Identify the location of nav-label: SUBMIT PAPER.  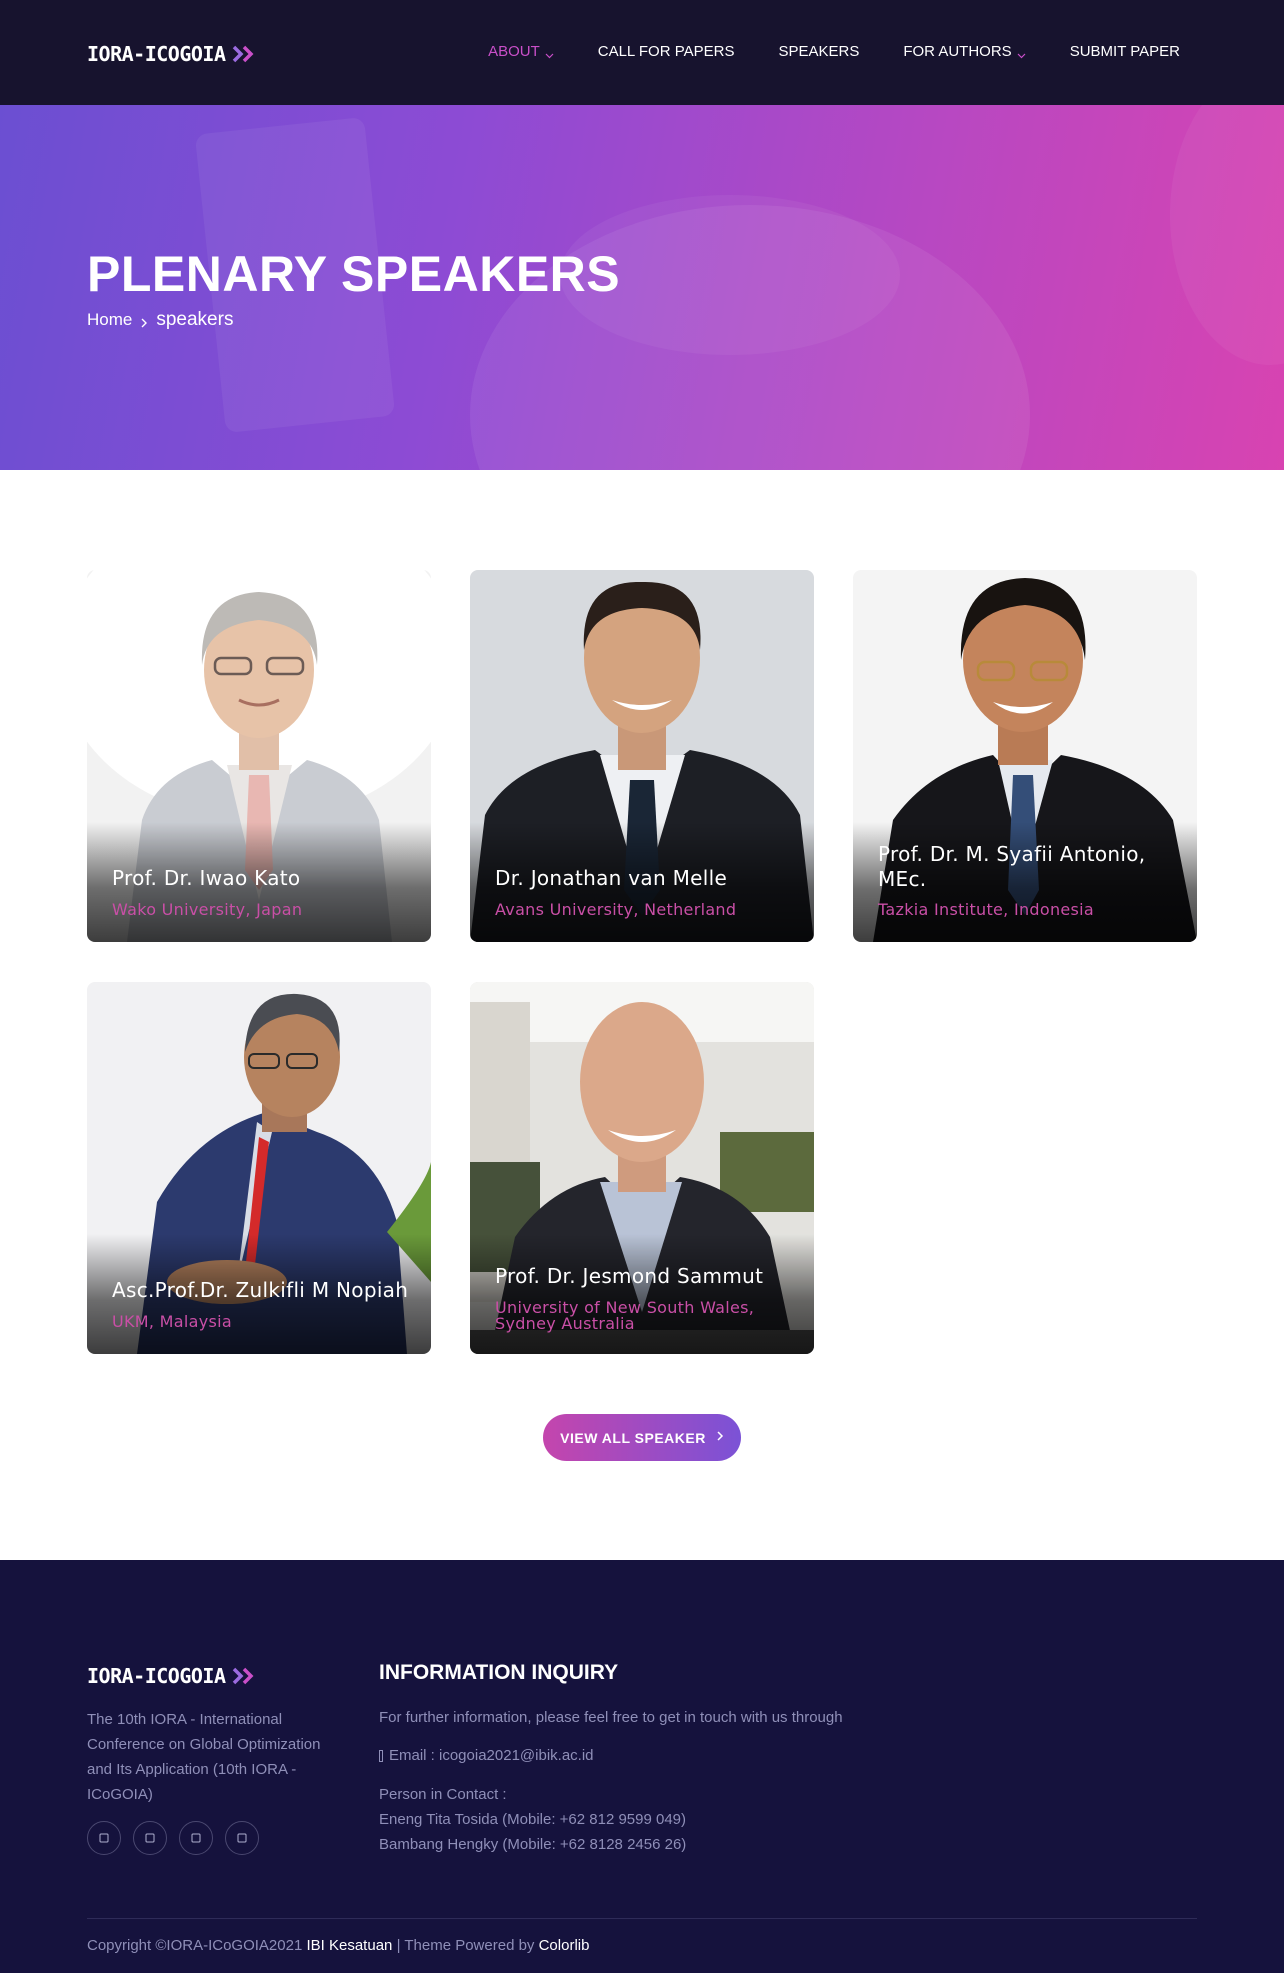
(1124, 51).